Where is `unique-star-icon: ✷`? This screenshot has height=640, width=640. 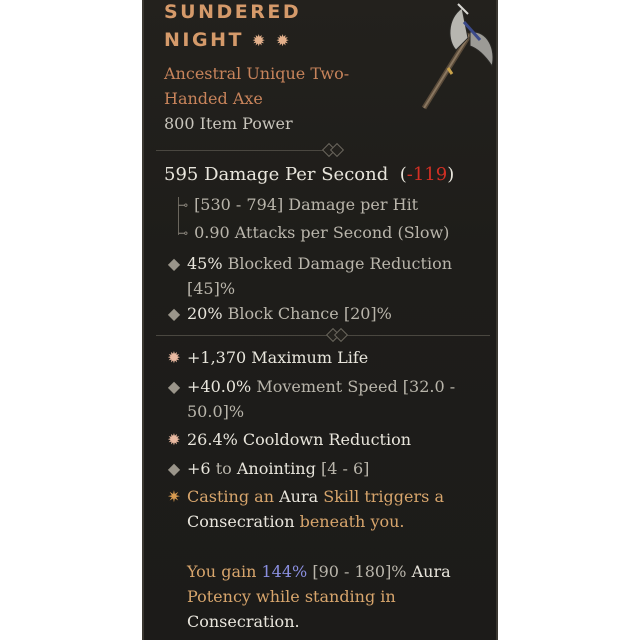
unique-star-icon: ✷ is located at coordinates (174, 496).